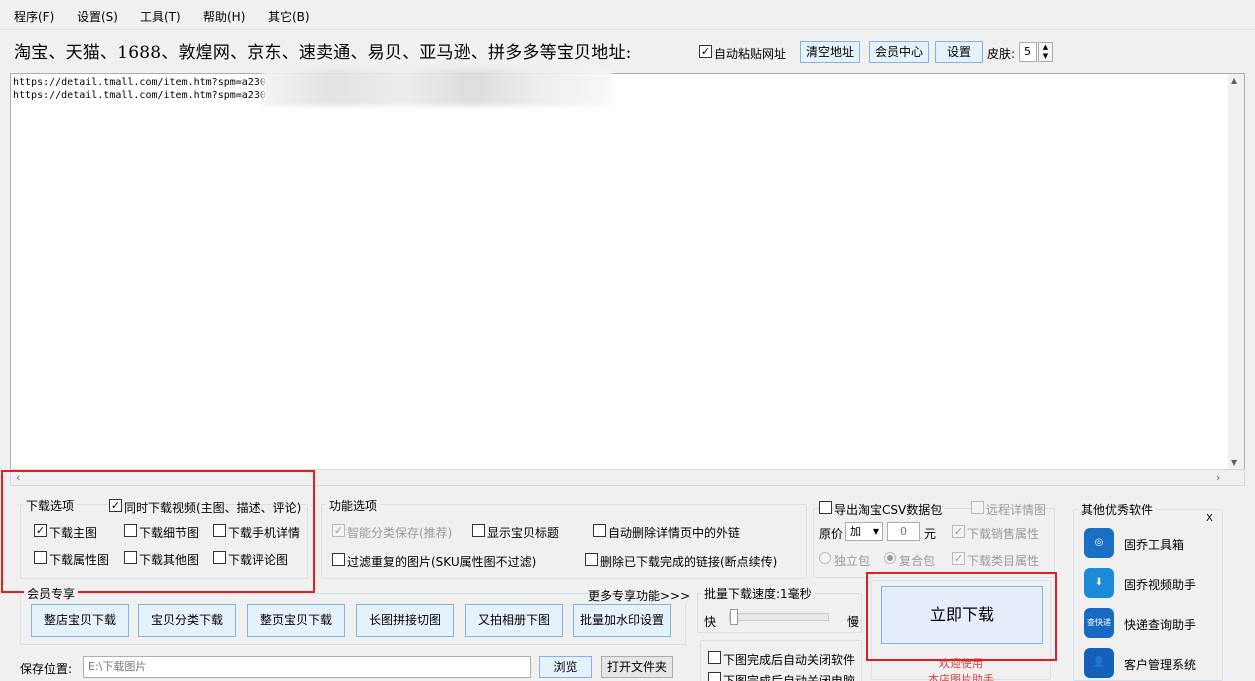  I want to click on category-attr-label: 下载类目属性, so click(1003, 561).